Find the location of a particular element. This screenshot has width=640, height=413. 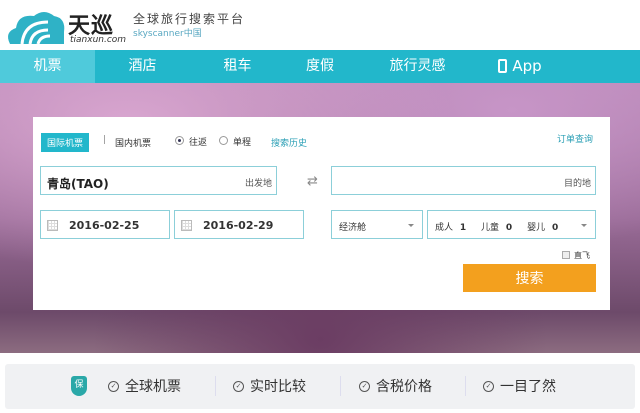

nav-flights: 机票 is located at coordinates (47, 66).